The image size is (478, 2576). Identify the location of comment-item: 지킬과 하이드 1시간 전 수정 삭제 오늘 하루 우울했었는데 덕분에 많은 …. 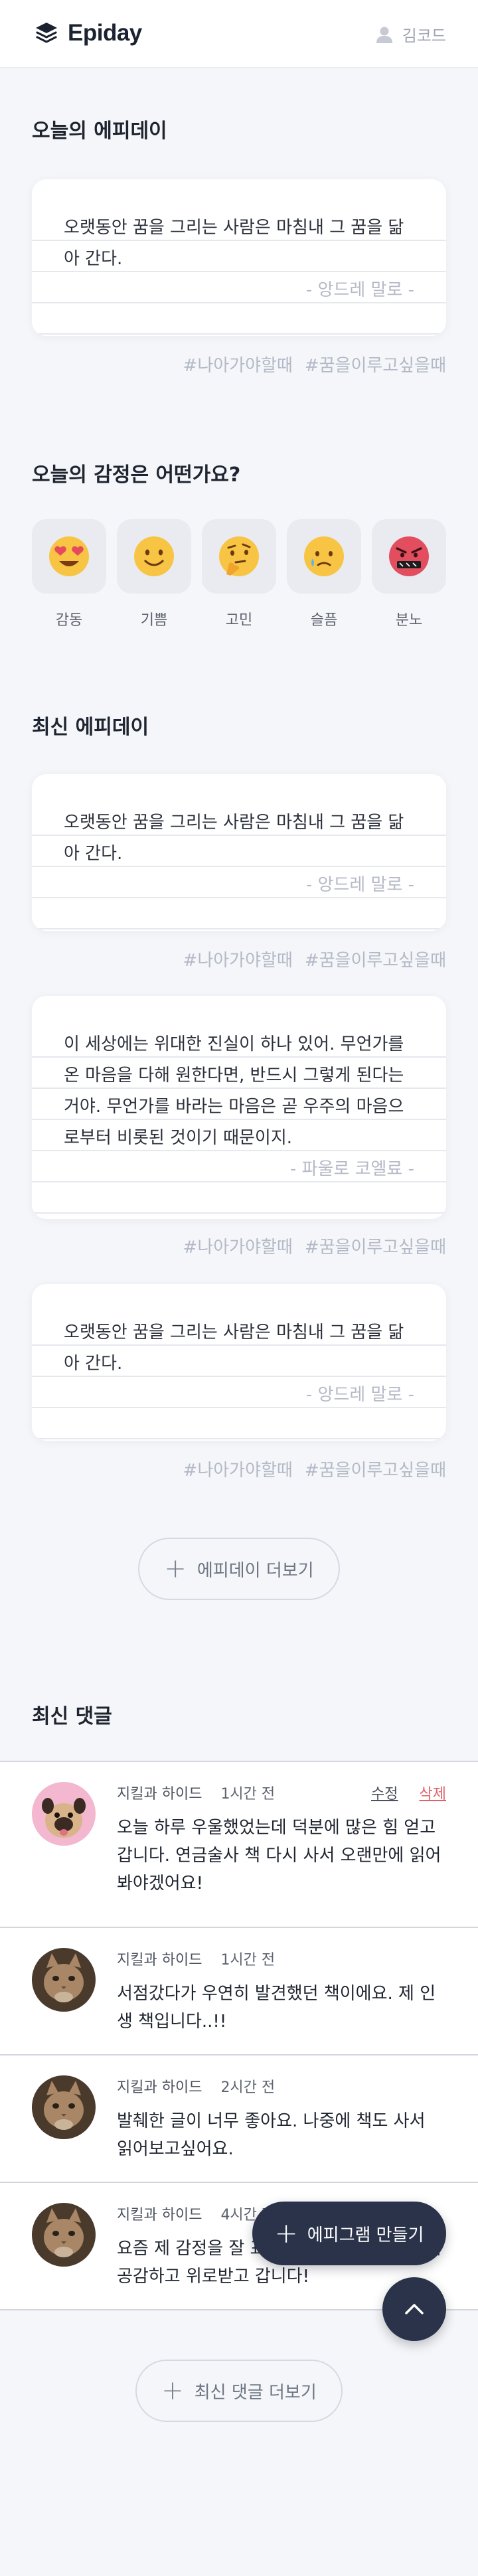
(239, 1844).